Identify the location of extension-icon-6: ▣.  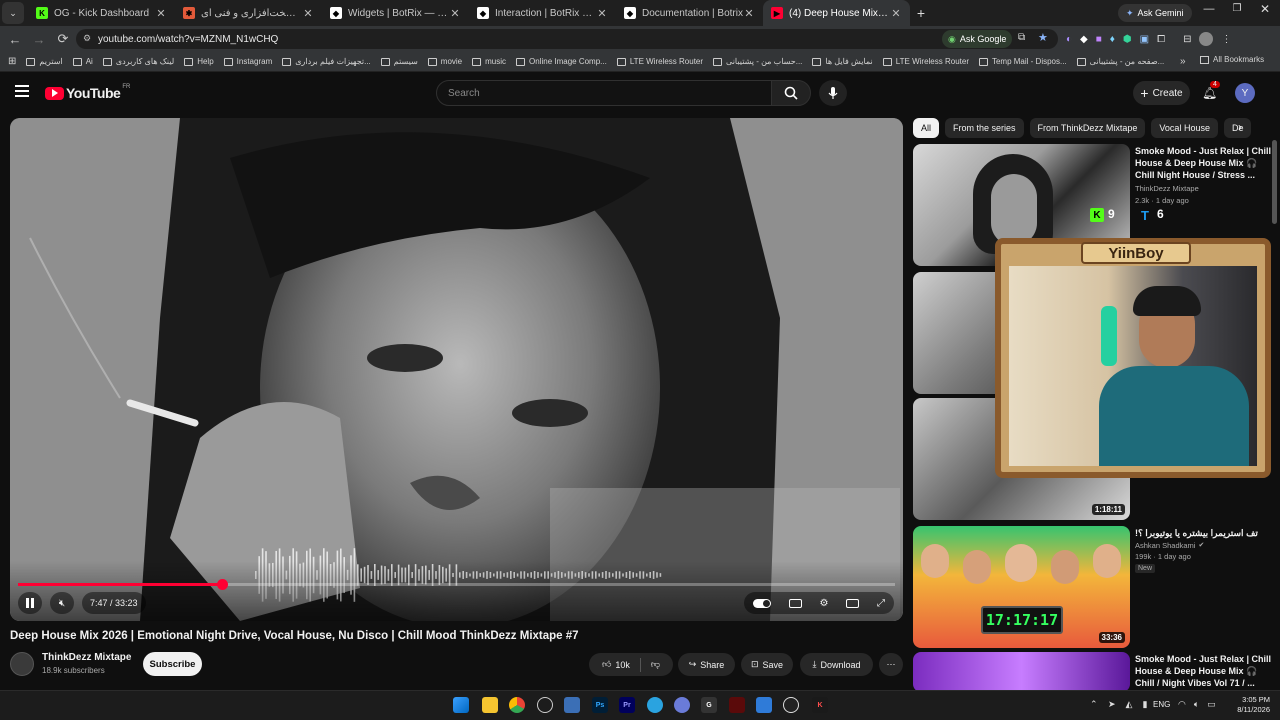
(1144, 39).